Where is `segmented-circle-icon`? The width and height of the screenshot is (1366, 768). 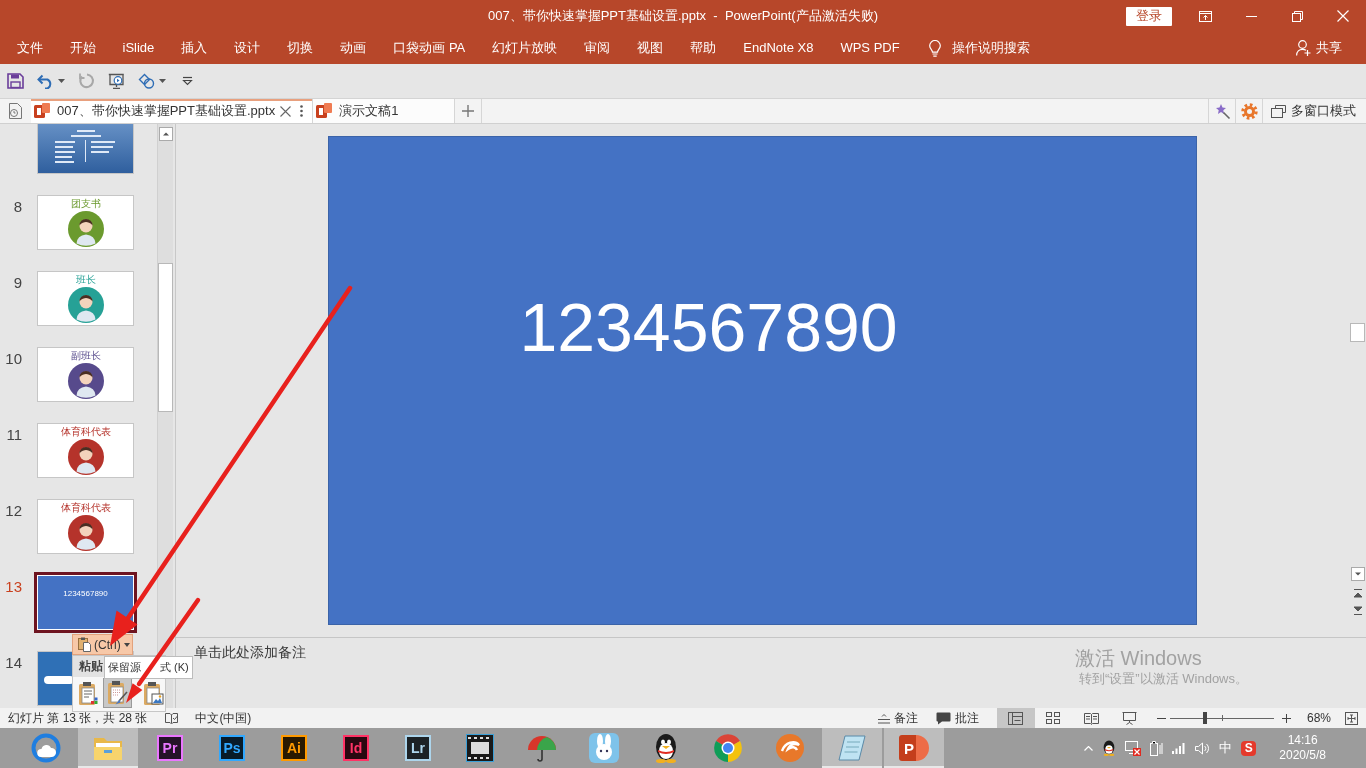
segmented-circle-icon is located at coordinates (728, 748).